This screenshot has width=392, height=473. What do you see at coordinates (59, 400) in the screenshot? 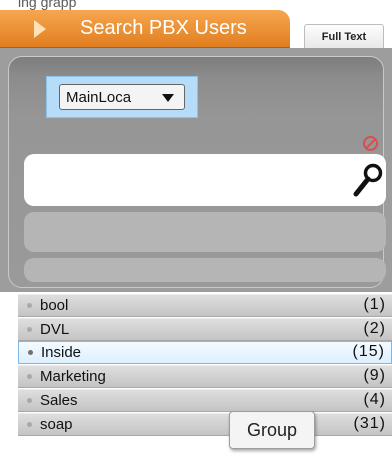
I see `group-name: Sales` at bounding box center [59, 400].